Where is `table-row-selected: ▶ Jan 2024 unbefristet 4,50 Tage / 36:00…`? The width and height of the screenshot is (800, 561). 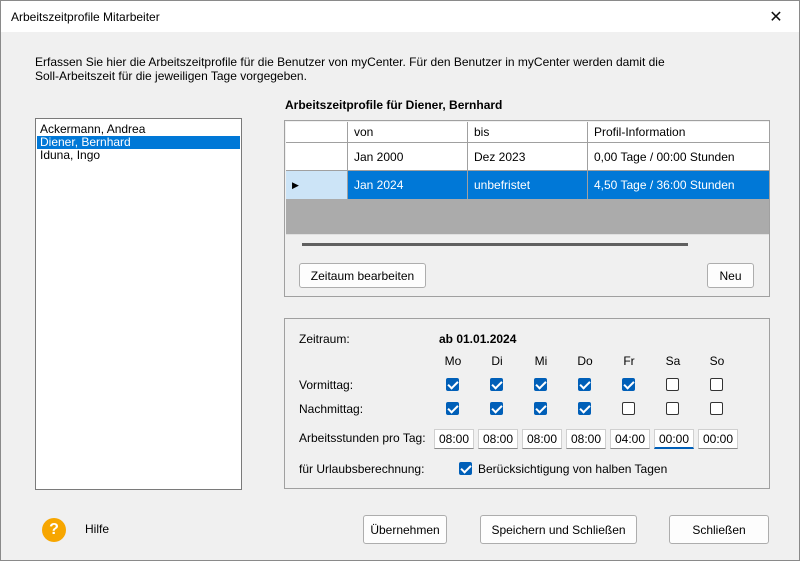 table-row-selected: ▶ Jan 2024 unbefristet 4,50 Tage / 36:00… is located at coordinates (527, 185).